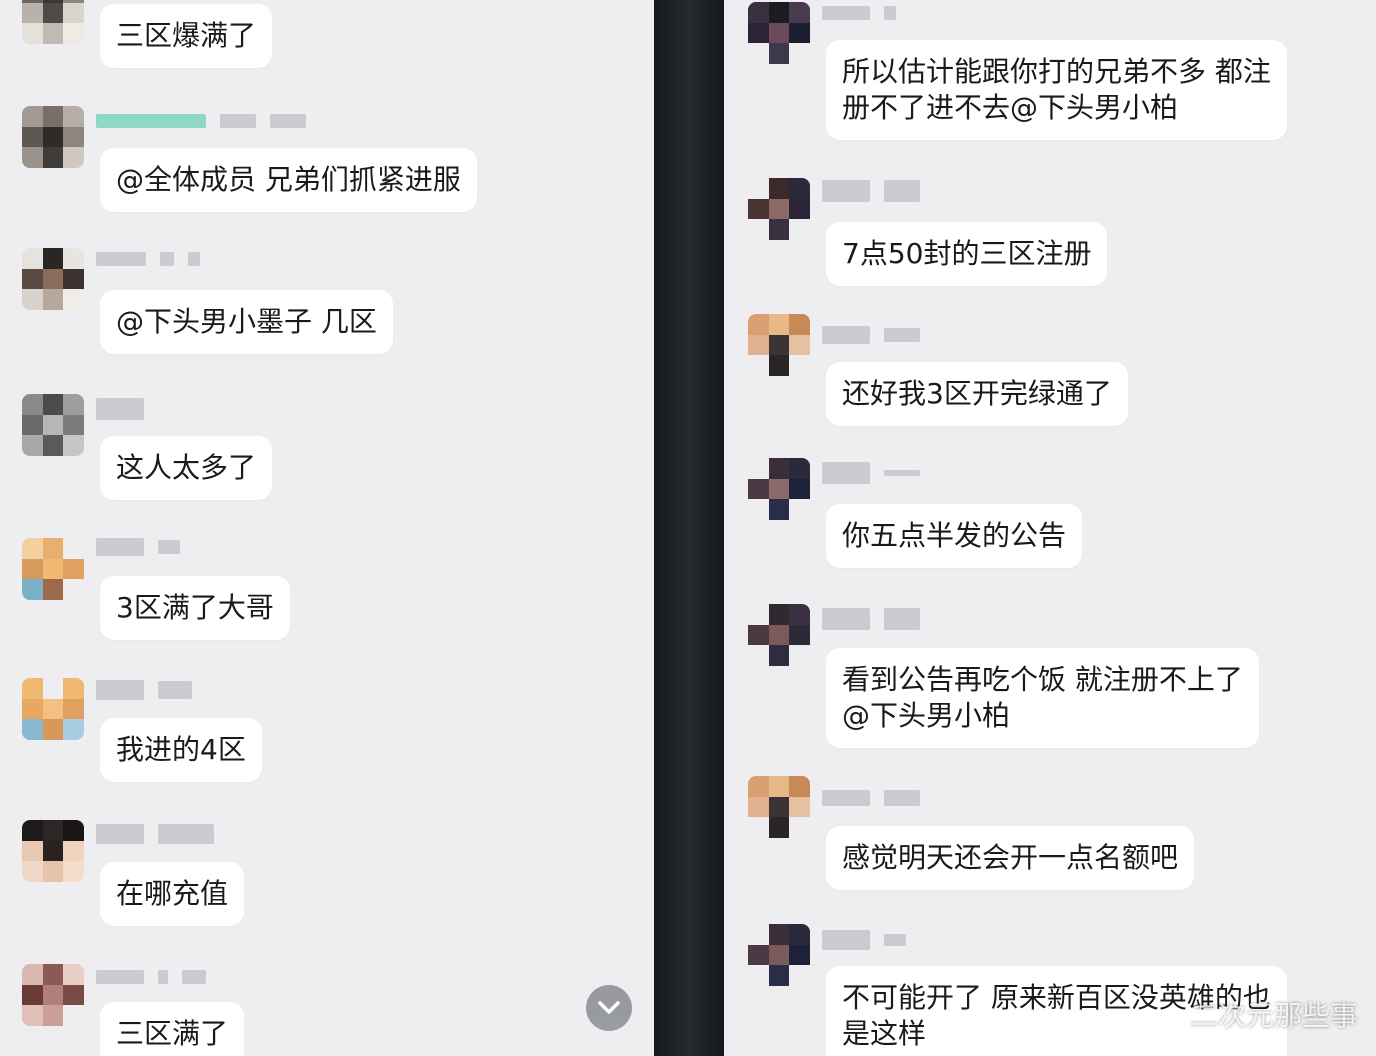 This screenshot has height=1056, width=1376. What do you see at coordinates (1042, 698) in the screenshot?
I see `message-bubble: 看到公告再吃个饭 就注册不上了 @下头男小柏` at bounding box center [1042, 698].